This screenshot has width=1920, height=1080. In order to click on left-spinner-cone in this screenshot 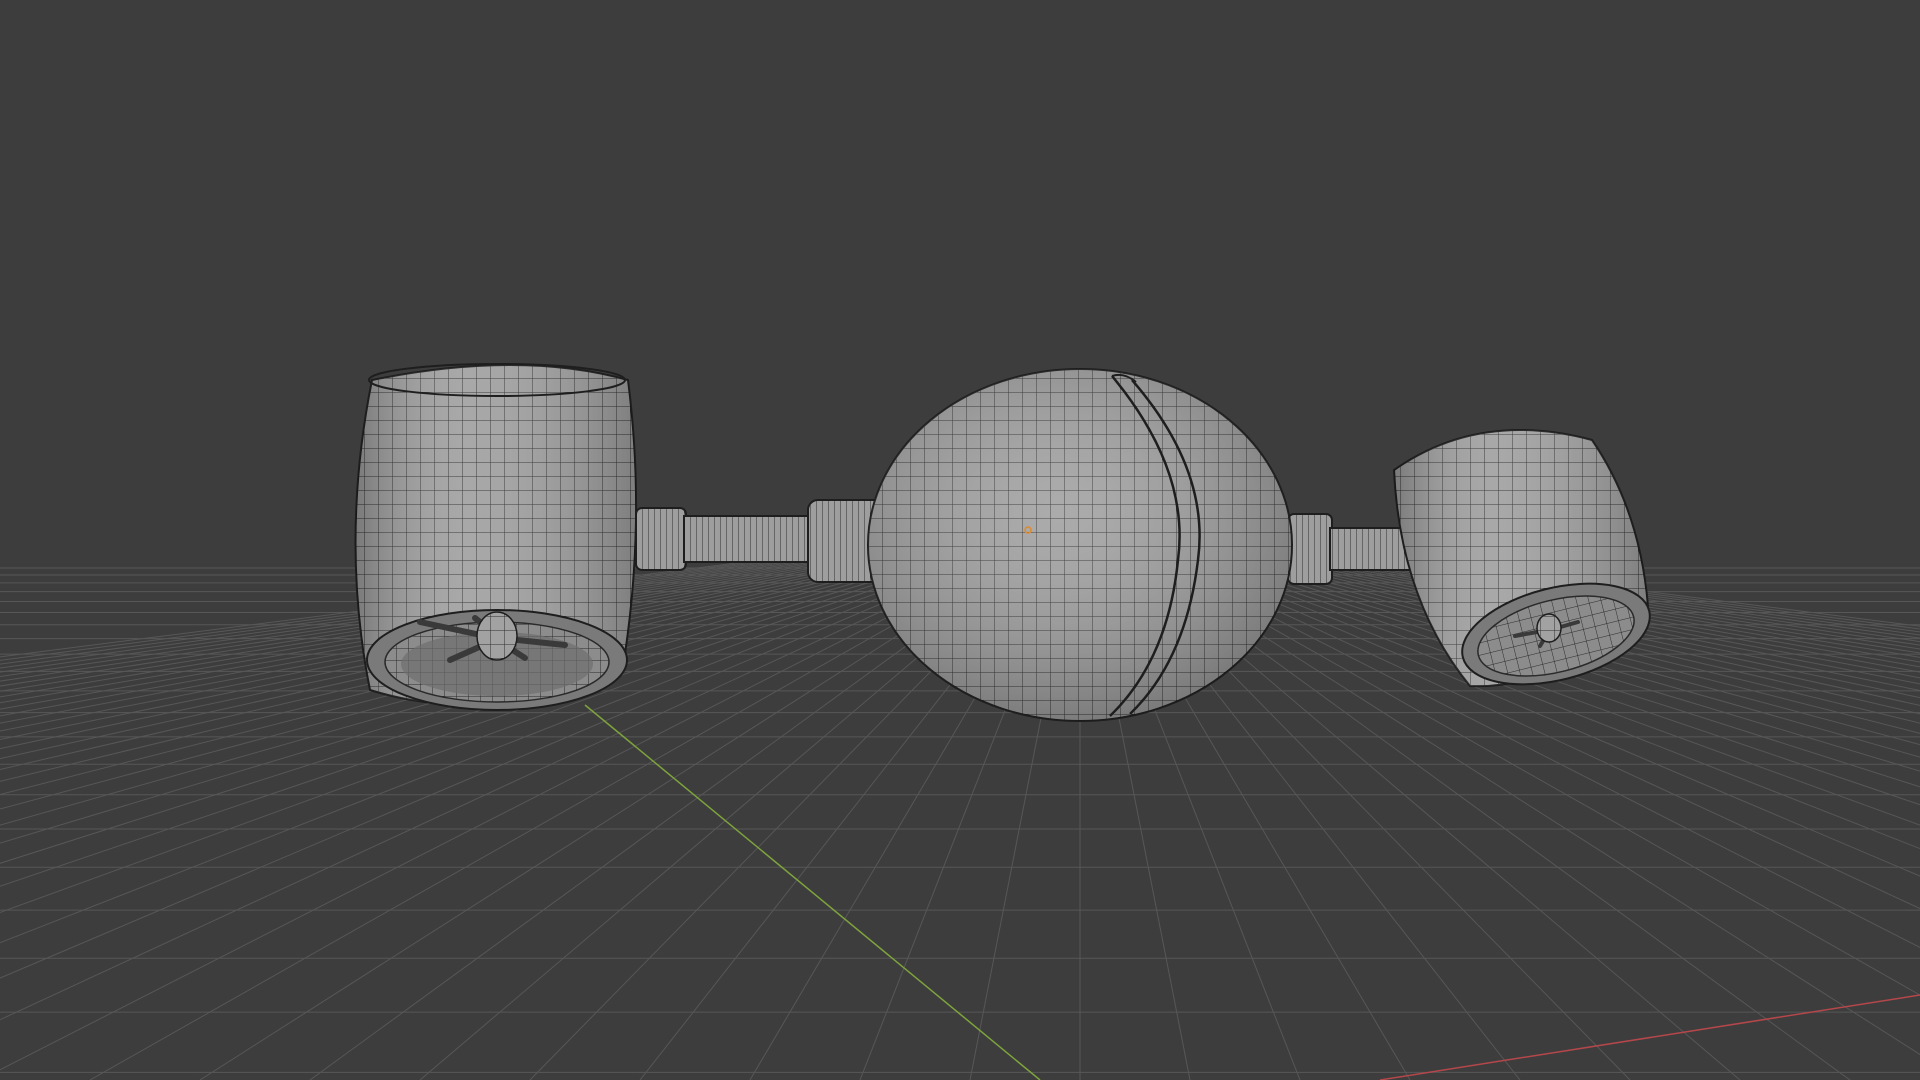, I will do `click(497, 636)`.